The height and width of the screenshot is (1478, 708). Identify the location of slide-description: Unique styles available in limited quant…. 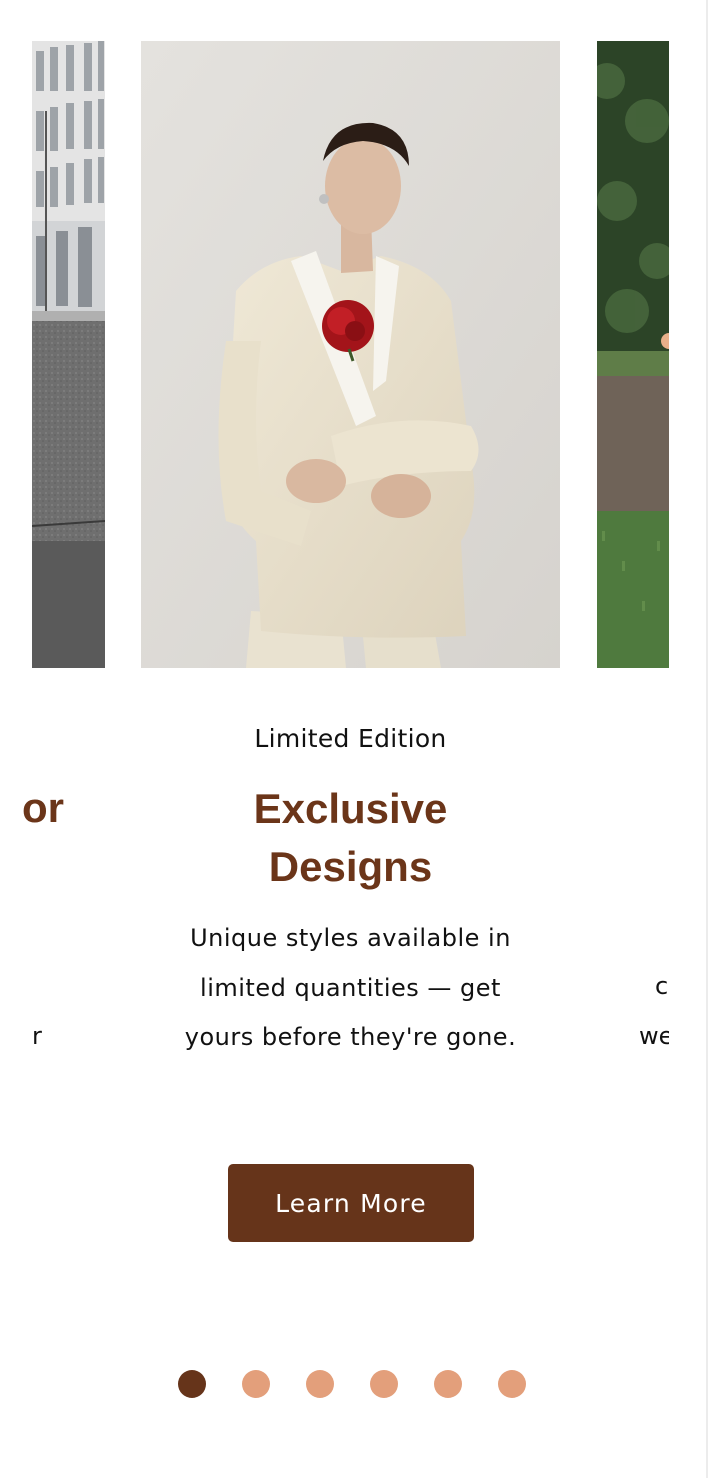
(350, 987).